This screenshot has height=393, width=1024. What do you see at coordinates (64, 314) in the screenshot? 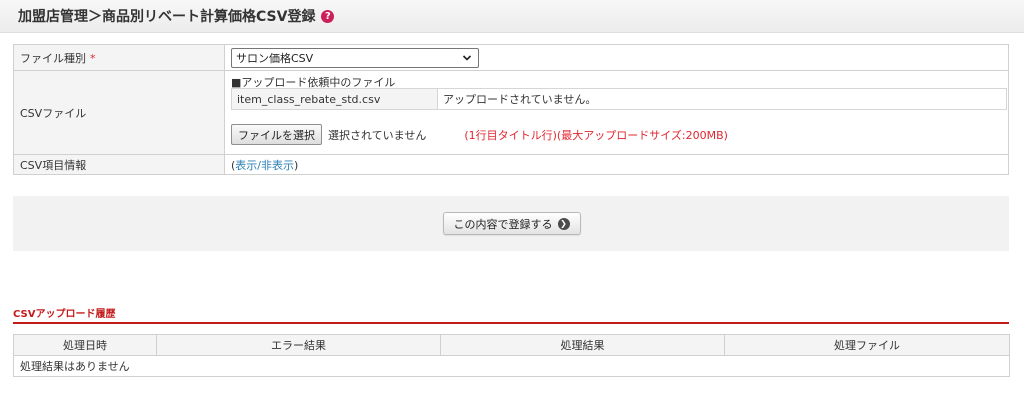
I see `history-title: CSVアップロード履歴` at bounding box center [64, 314].